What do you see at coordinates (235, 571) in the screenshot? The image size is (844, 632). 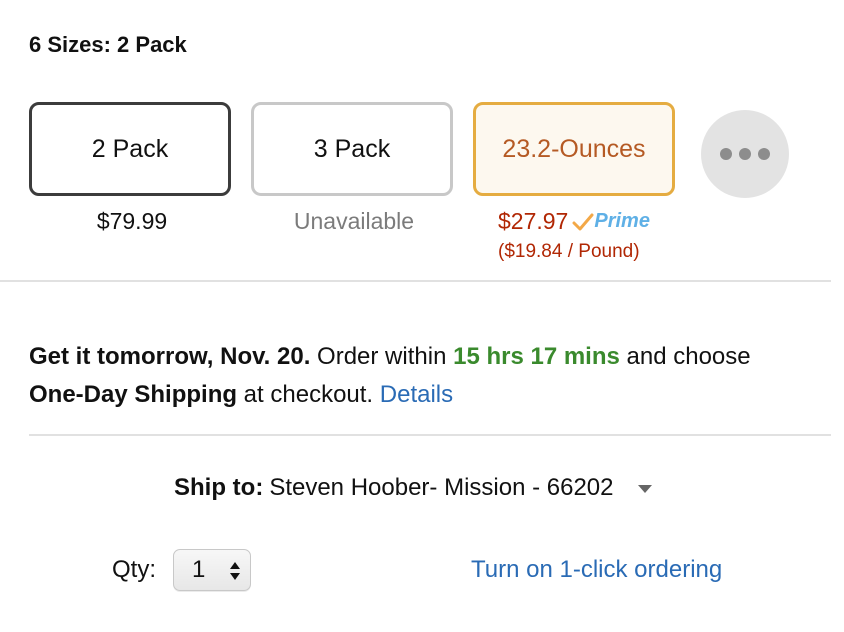 I see `updown-arrows-icon` at bounding box center [235, 571].